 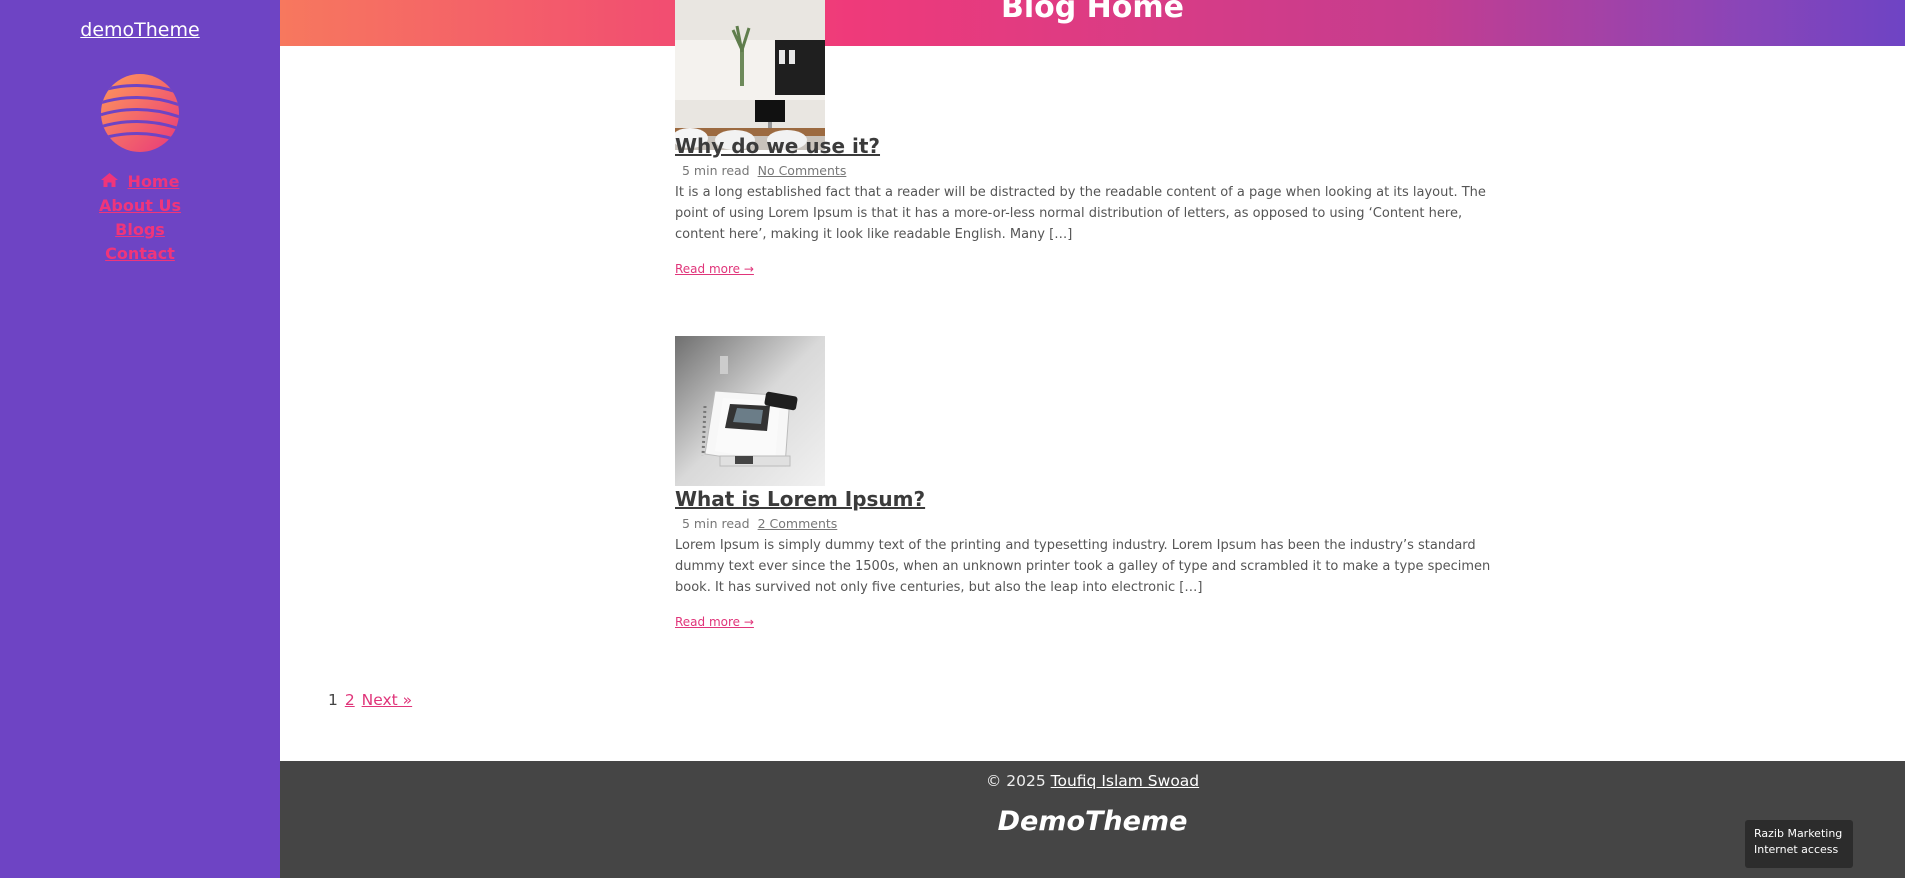 I want to click on nav-link-about: About Us, so click(x=140, y=205).